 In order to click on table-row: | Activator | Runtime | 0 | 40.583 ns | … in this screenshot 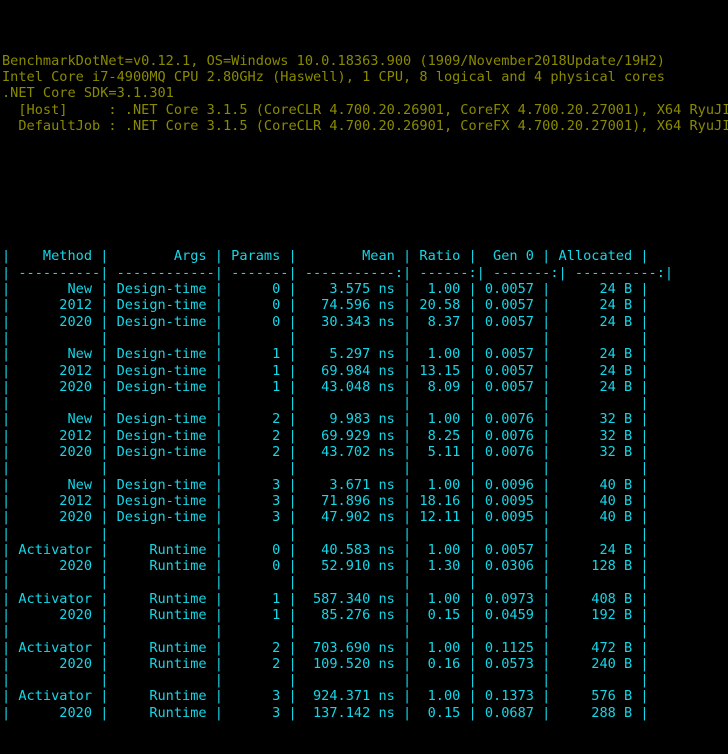, I will do `click(325, 549)`.